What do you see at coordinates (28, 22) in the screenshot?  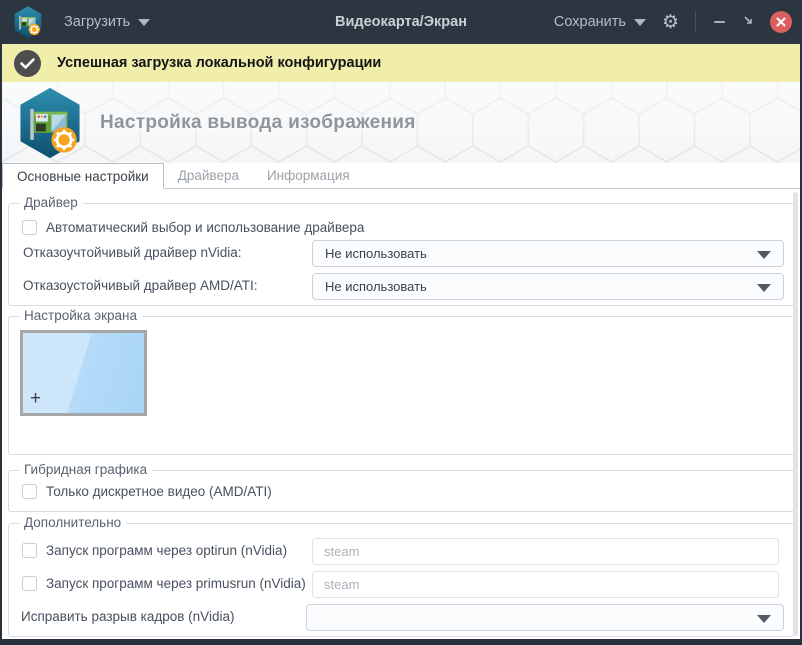 I see `app-icon` at bounding box center [28, 22].